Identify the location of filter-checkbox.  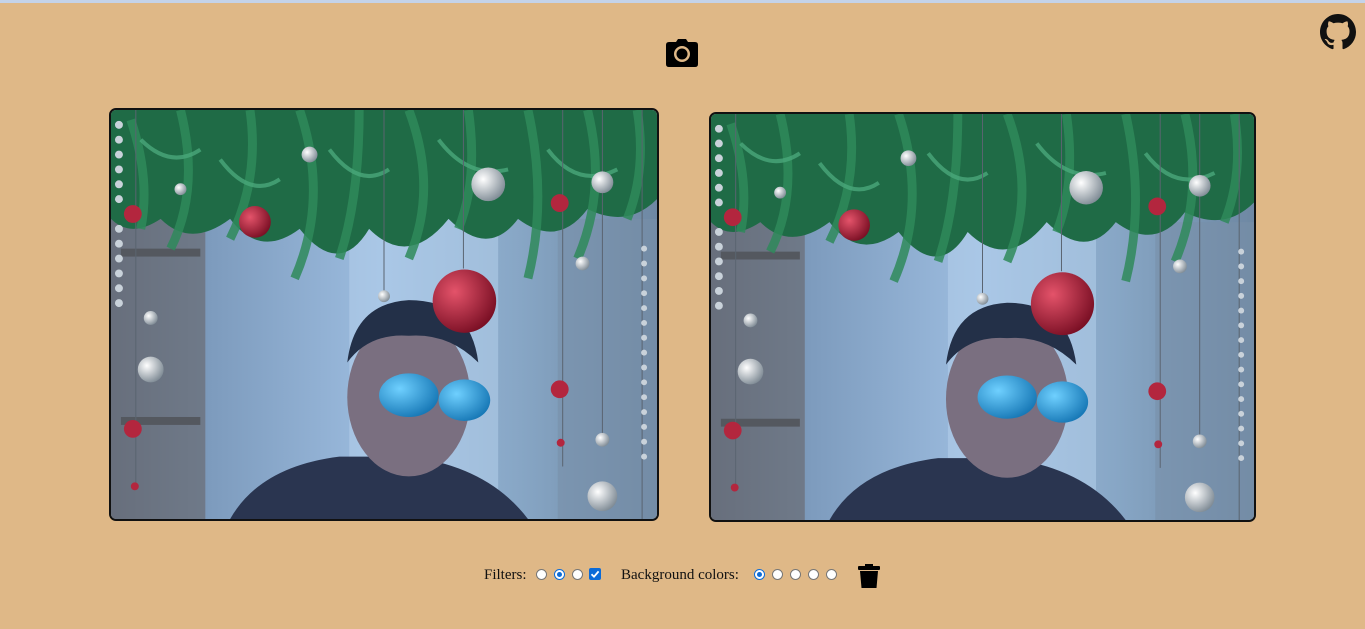
(595, 574).